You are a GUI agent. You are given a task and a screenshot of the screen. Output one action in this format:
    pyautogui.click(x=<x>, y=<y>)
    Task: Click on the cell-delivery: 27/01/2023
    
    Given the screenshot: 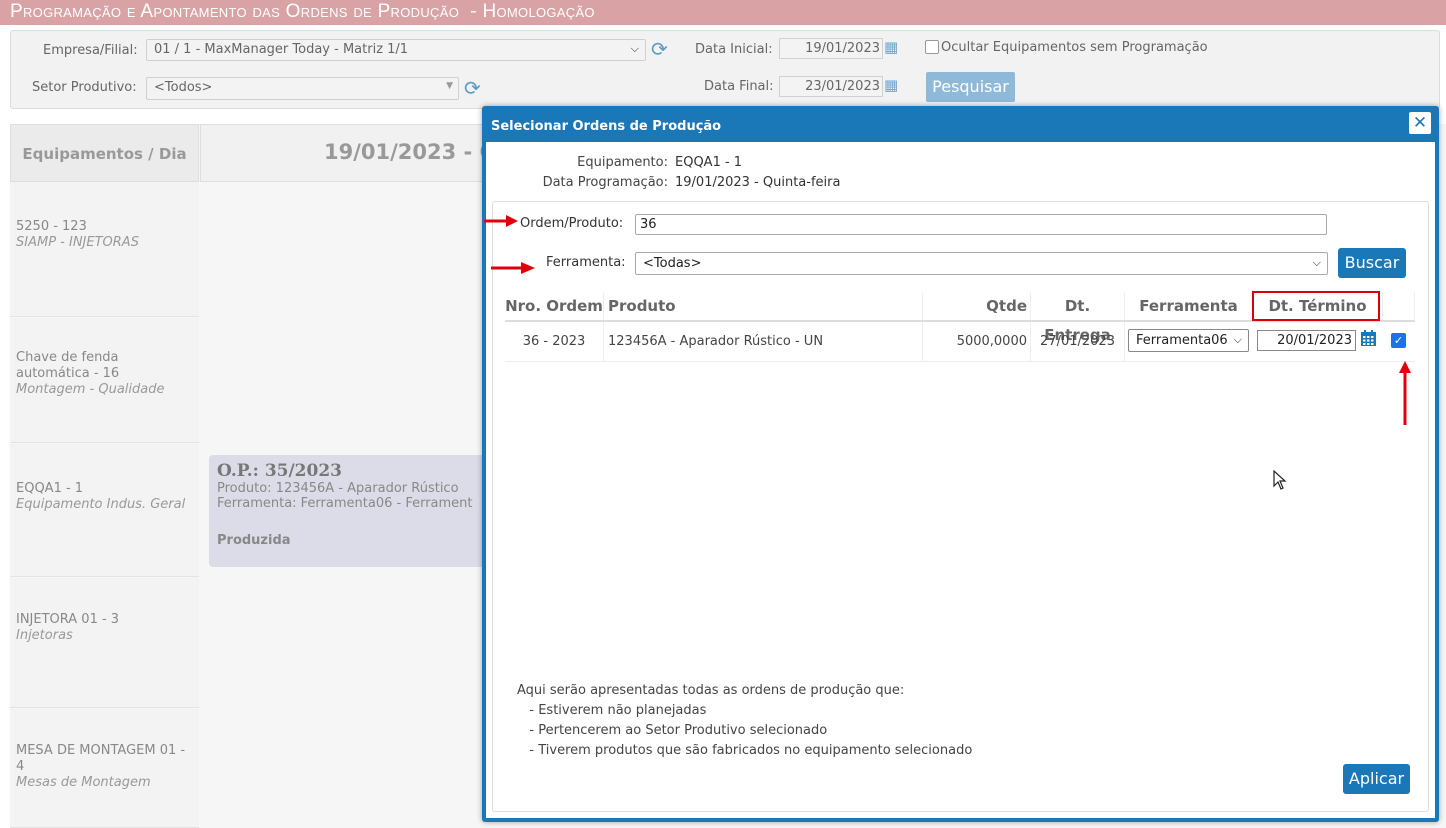 What is the action you would take?
    pyautogui.click(x=1078, y=341)
    